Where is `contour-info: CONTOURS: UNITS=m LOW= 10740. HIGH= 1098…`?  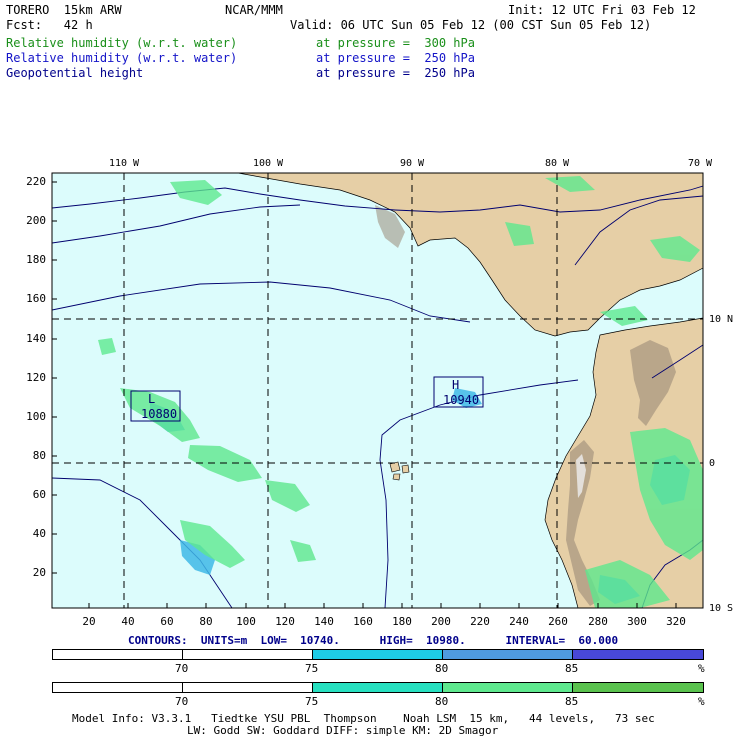 contour-info: CONTOURS: UNITS=m LOW= 10740. HIGH= 1098… is located at coordinates (373, 640).